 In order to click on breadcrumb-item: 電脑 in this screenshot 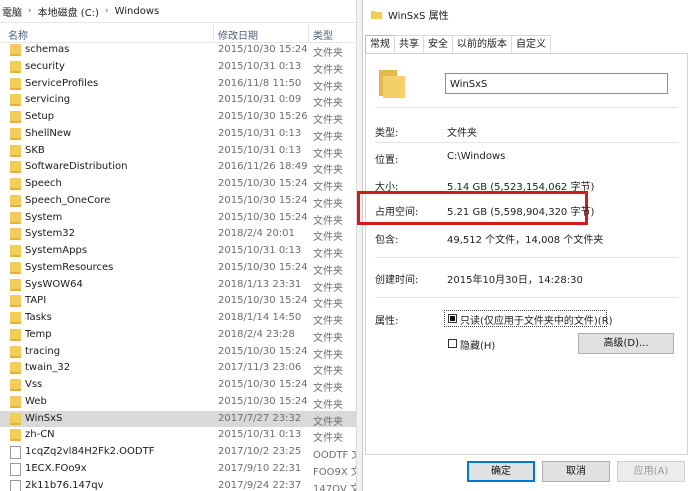, I will do `click(12, 11)`.